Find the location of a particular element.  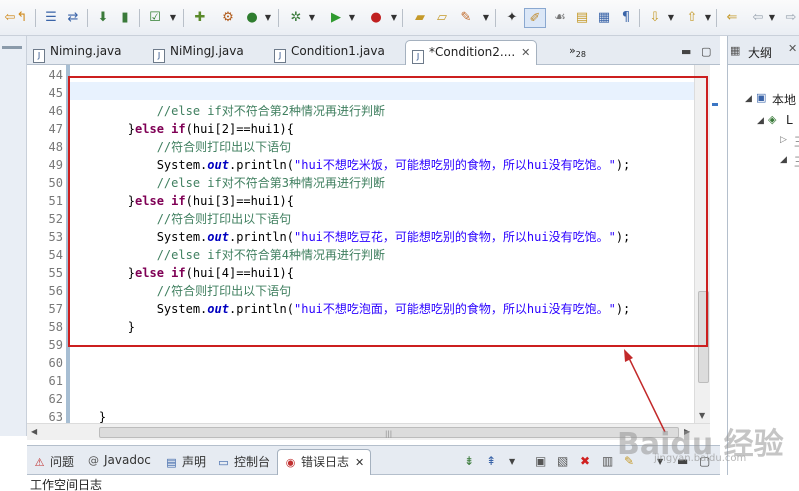

tab-label: 声明 is located at coordinates (194, 462).